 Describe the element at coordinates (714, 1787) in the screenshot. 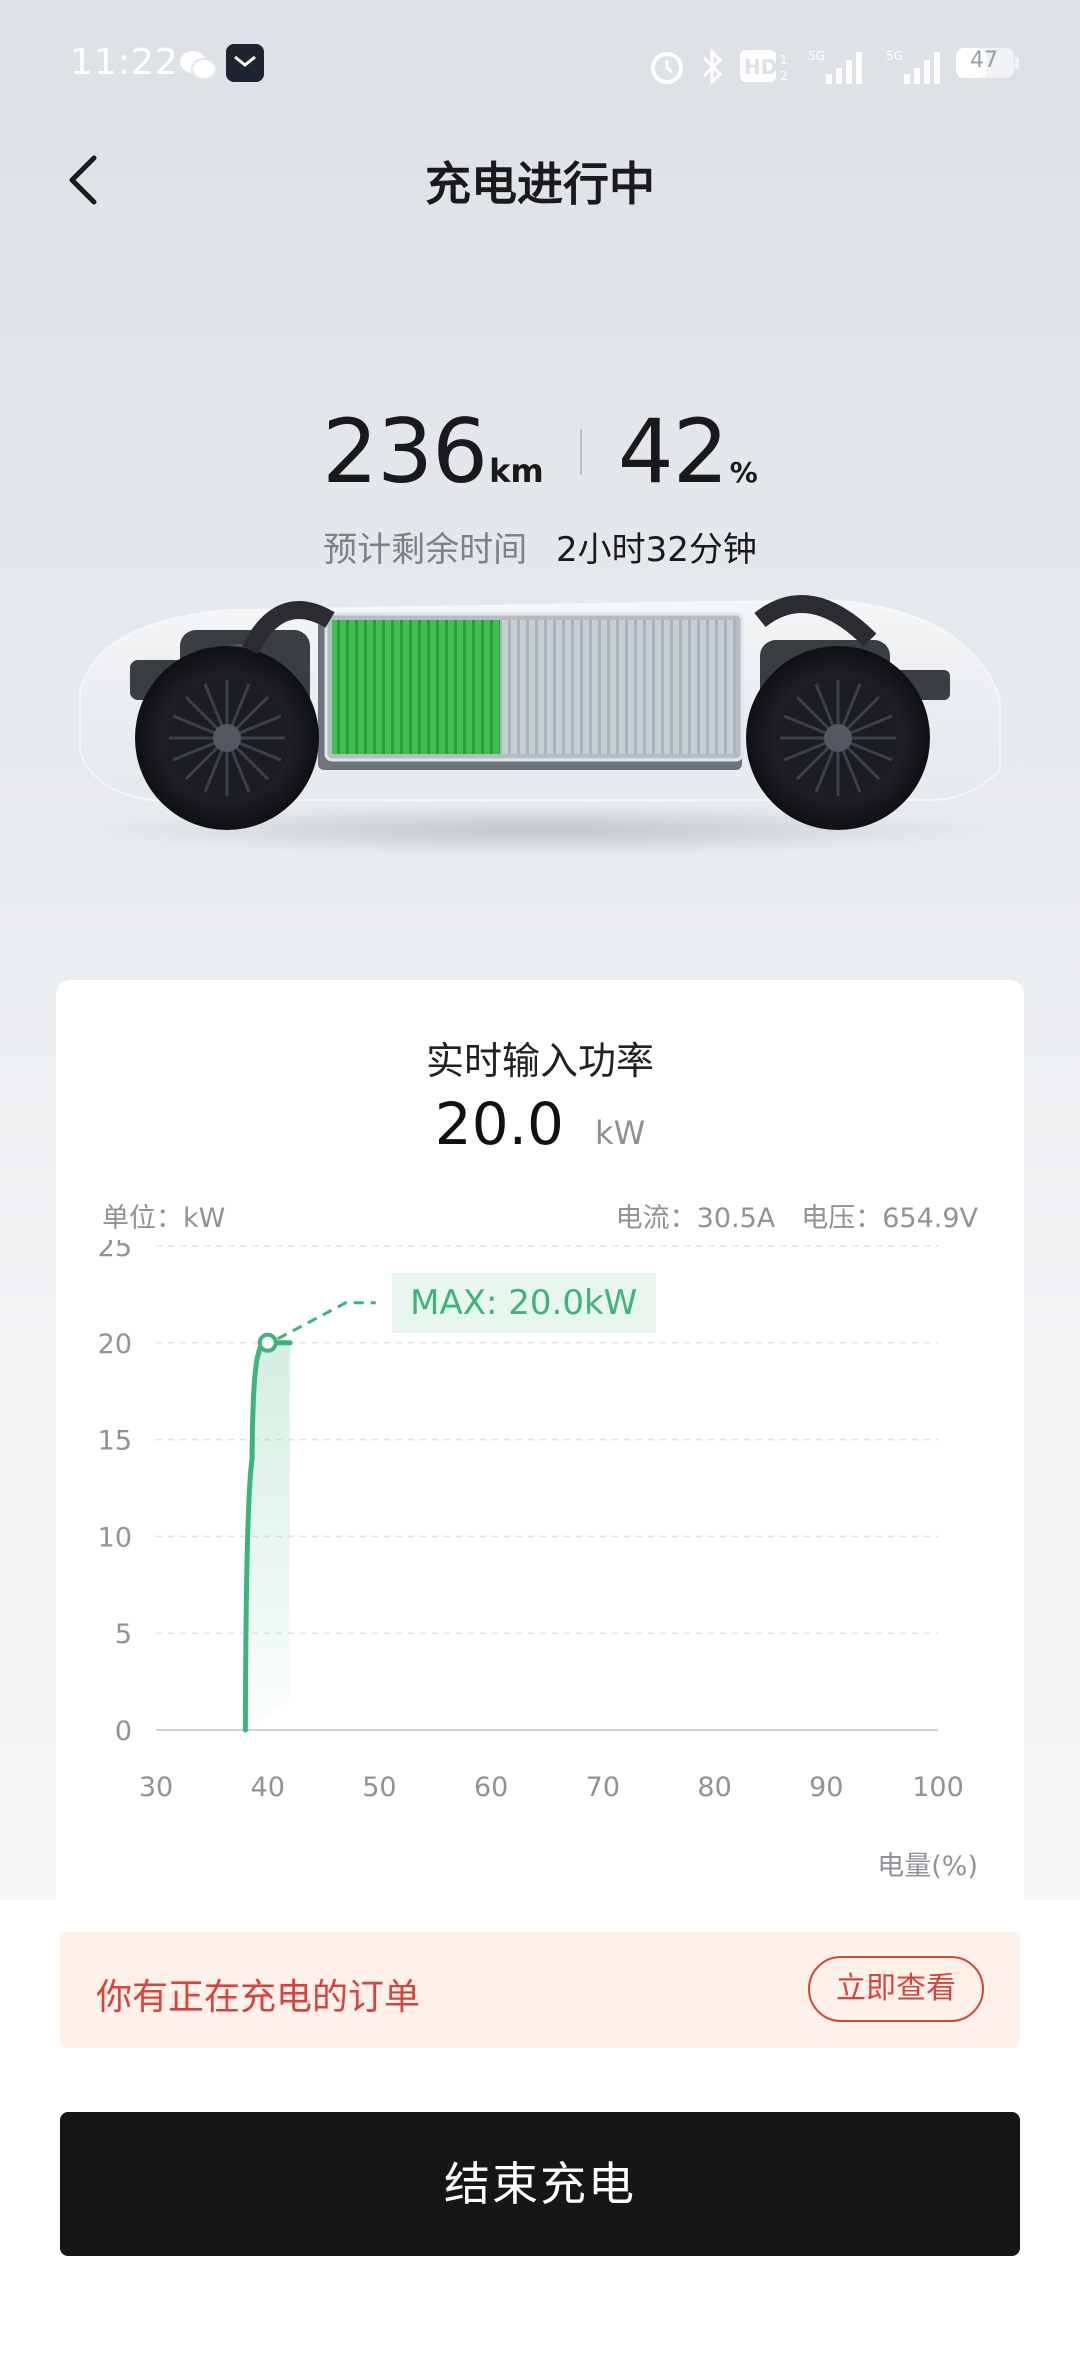

I see `x-tick-label: 80` at that location.